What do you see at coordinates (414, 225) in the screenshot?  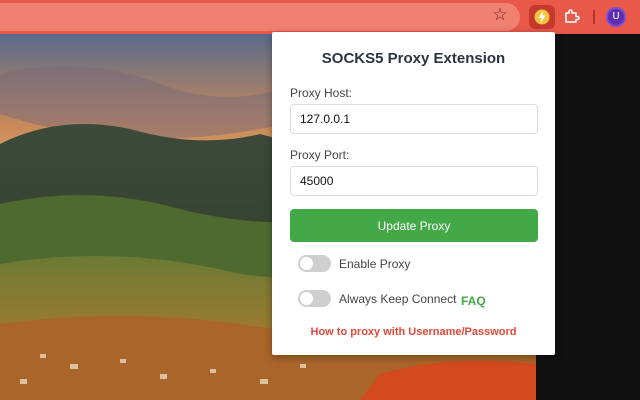 I see `update-proxy-button: Update Proxy` at bounding box center [414, 225].